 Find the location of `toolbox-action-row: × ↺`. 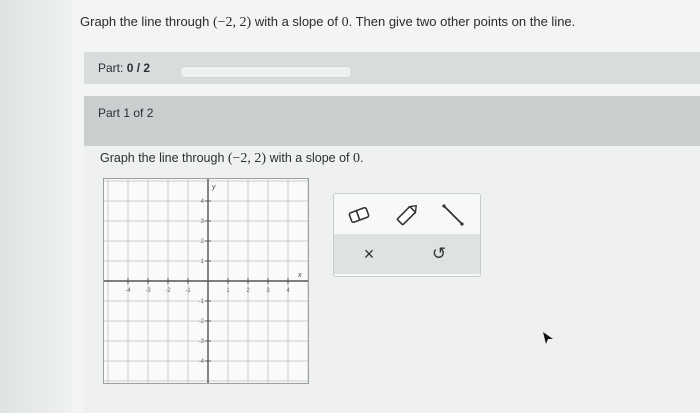

toolbox-action-row: × ↺ is located at coordinates (407, 254).